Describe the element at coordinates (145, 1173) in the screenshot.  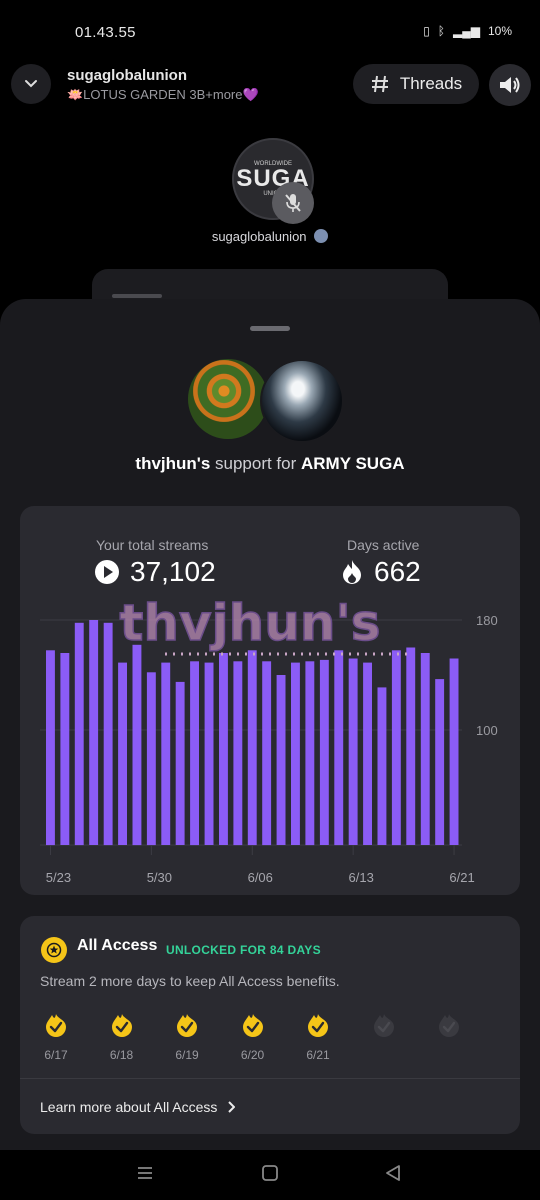
I see `recents-icon` at that location.